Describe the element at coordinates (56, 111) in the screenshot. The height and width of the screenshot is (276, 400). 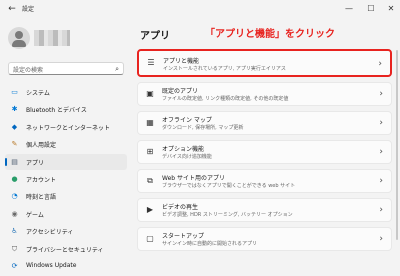
I see `sidebar-item-label: Bluetooth とデバイス` at that location.